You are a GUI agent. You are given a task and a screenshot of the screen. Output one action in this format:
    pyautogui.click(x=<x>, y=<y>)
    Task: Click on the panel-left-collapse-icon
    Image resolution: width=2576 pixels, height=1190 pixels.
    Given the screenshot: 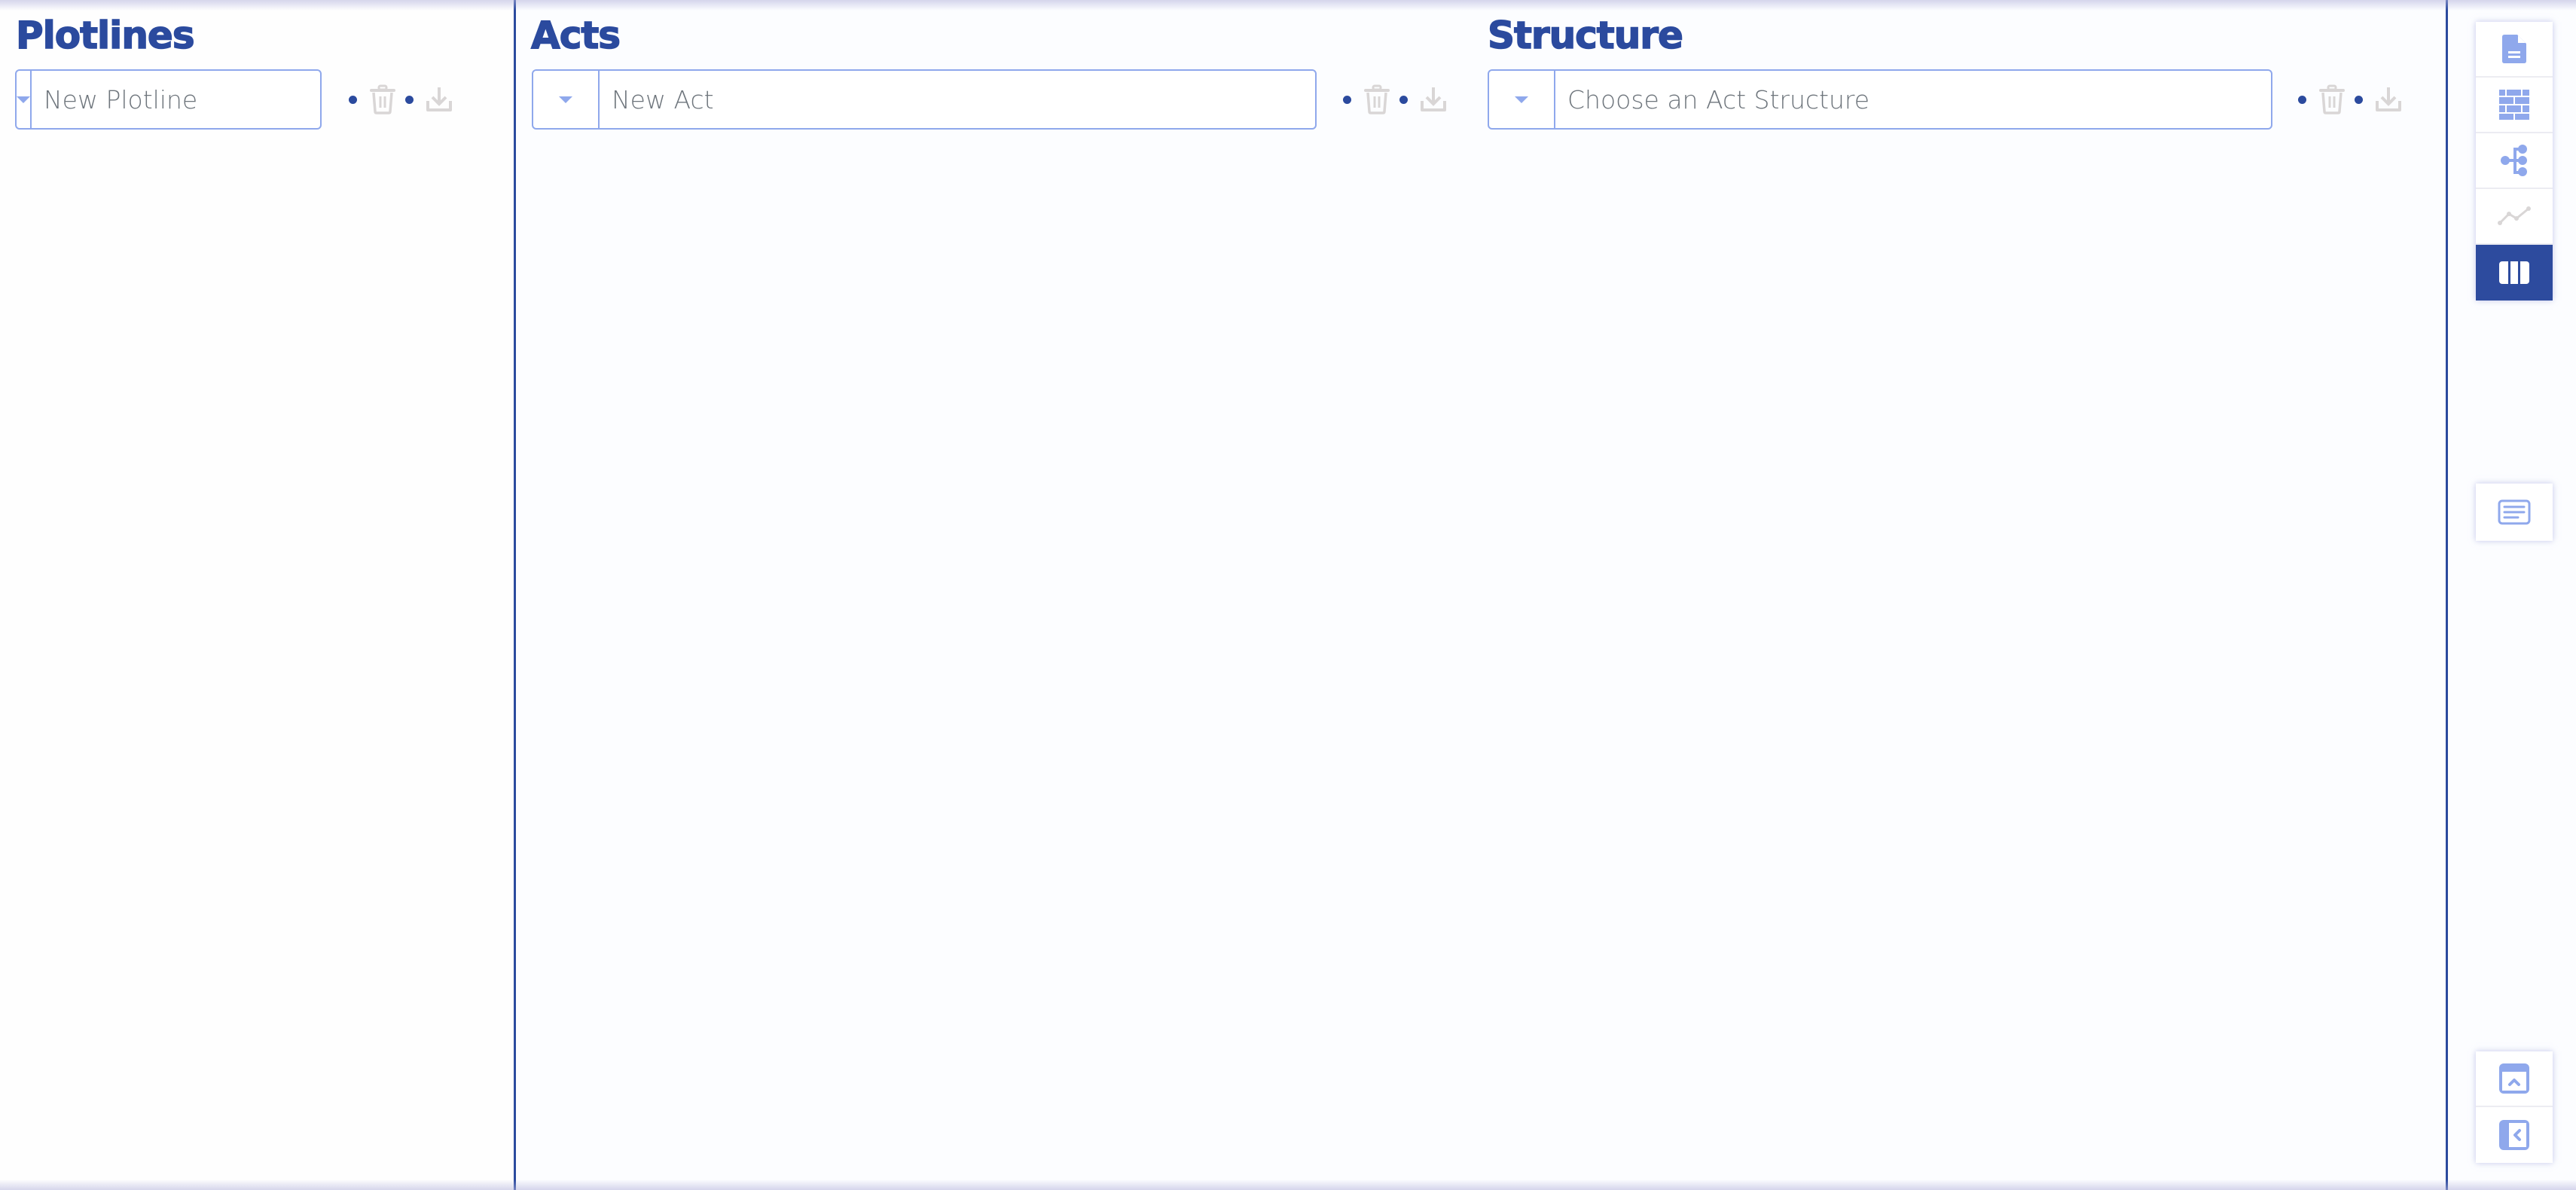 What is the action you would take?
    pyautogui.click(x=2514, y=1135)
    